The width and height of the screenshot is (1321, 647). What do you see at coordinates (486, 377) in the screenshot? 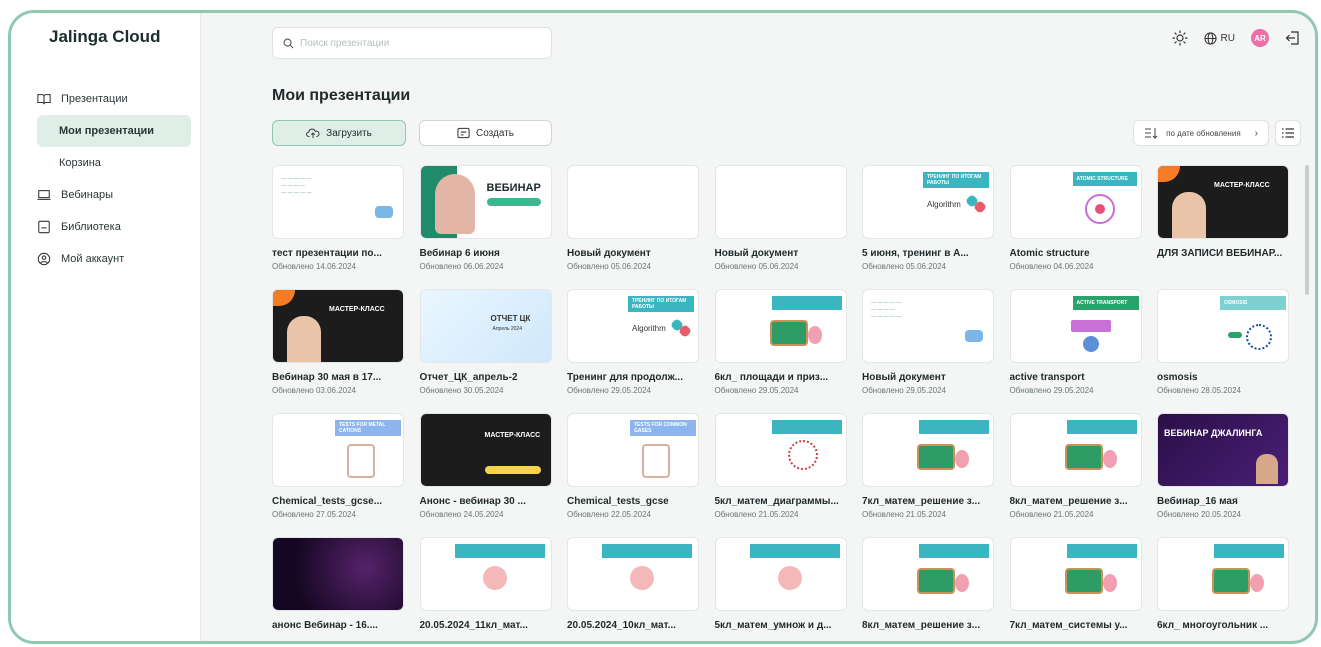
I see `presentation-title: Отчет_ЦК_апрель-2` at bounding box center [486, 377].